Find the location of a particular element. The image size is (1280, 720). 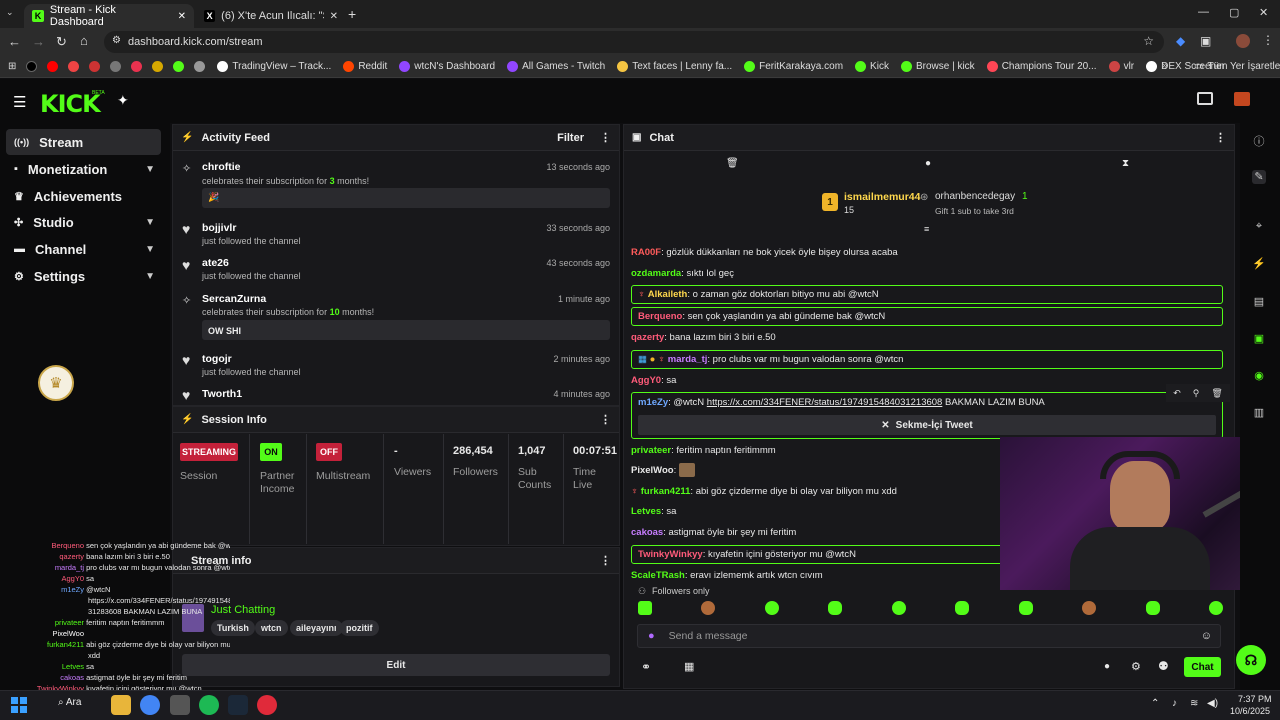

tab-kick-dashboard: K Stream - Kick Dashboard ✕ is located at coordinates (109, 16).